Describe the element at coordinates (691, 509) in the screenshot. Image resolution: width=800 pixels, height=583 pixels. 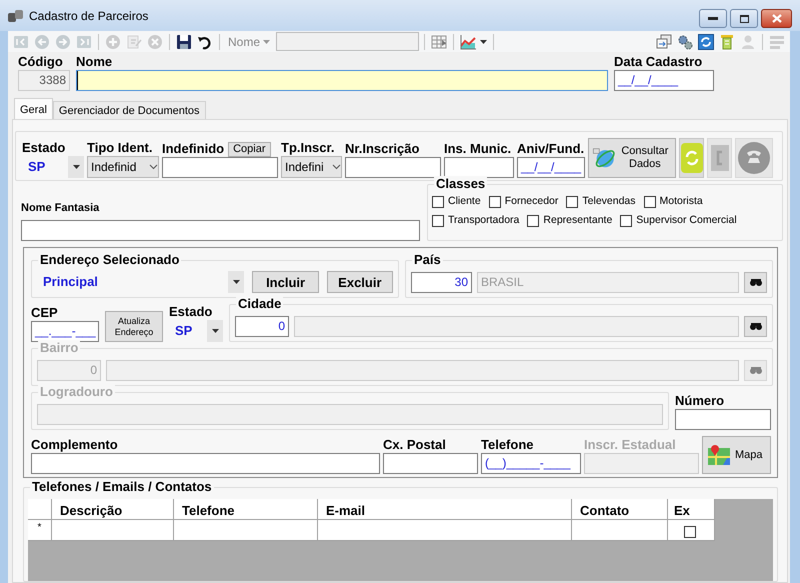
I see `column-header: Ex` at that location.